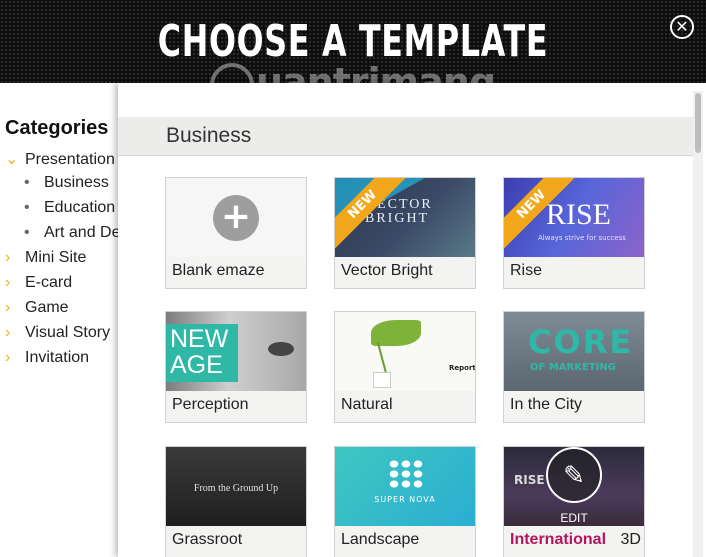  What do you see at coordinates (698, 123) in the screenshot?
I see `scrollbar-thumb` at bounding box center [698, 123].